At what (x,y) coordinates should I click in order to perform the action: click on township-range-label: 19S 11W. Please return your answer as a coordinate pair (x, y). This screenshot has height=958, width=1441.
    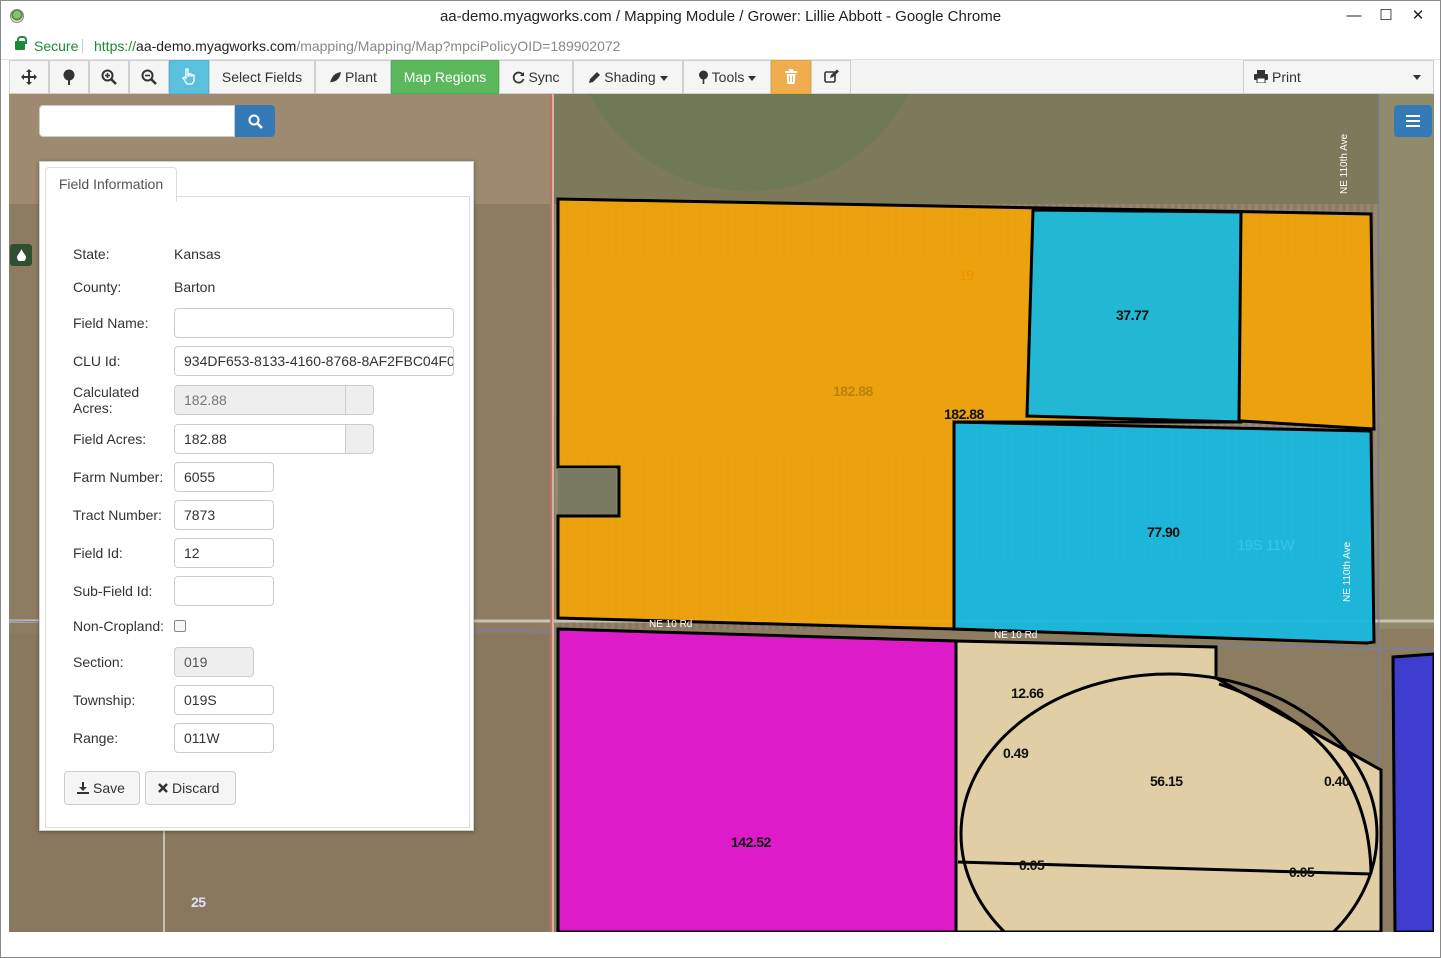
    Looking at the image, I should click on (1266, 545).